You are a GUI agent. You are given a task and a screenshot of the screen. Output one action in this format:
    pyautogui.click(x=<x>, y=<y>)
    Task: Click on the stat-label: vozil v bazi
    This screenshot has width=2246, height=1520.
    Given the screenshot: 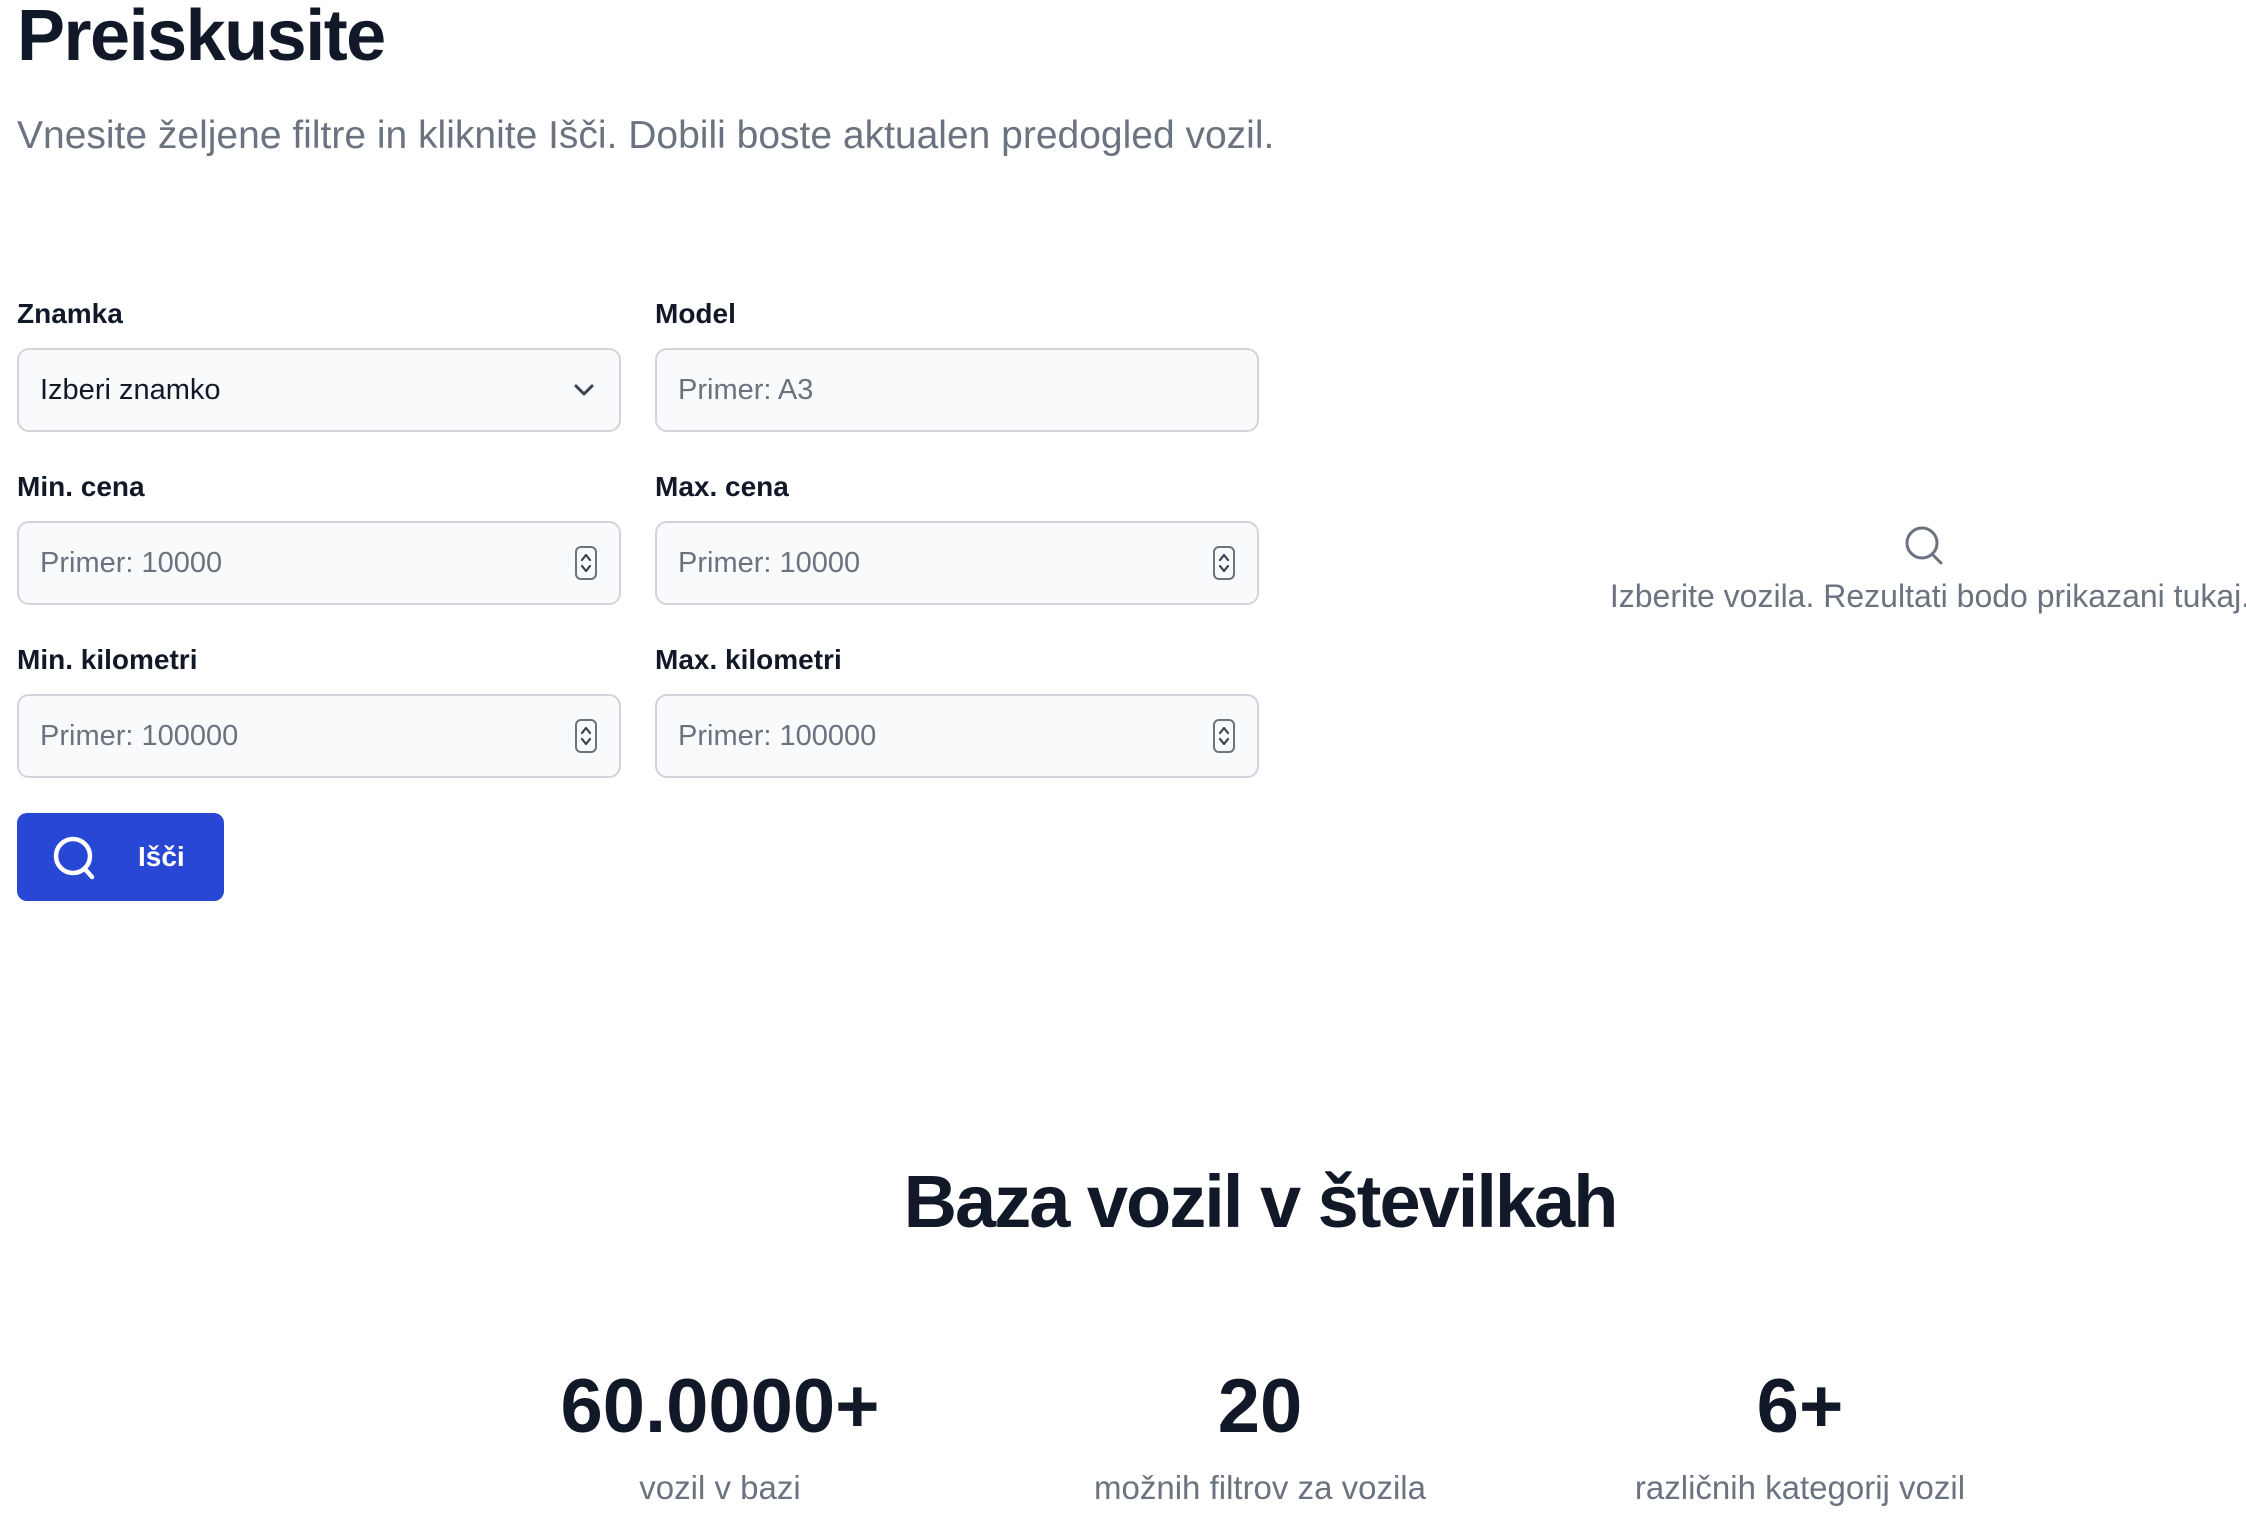 What is the action you would take?
    pyautogui.click(x=720, y=1487)
    